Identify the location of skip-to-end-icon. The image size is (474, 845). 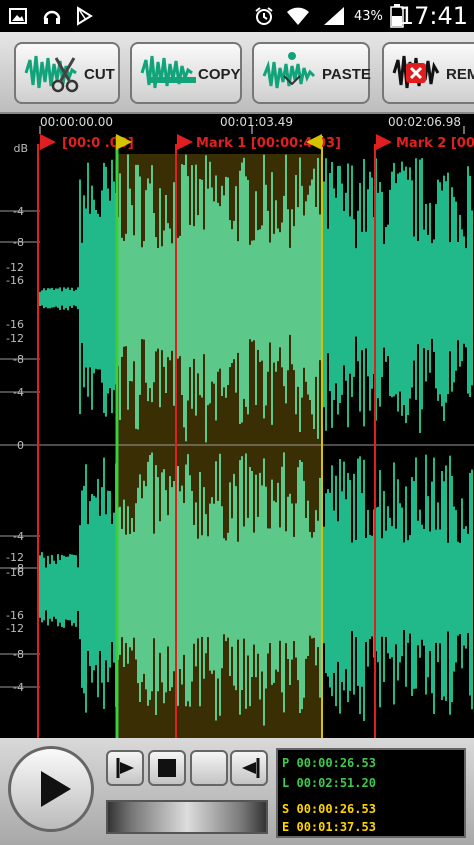
(251, 768).